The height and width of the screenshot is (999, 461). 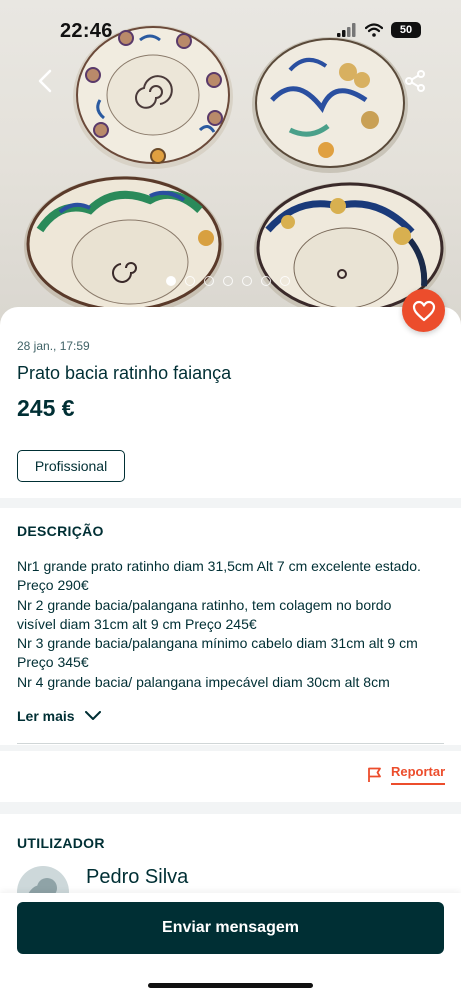 What do you see at coordinates (92, 715) in the screenshot?
I see `chevron-down-icon` at bounding box center [92, 715].